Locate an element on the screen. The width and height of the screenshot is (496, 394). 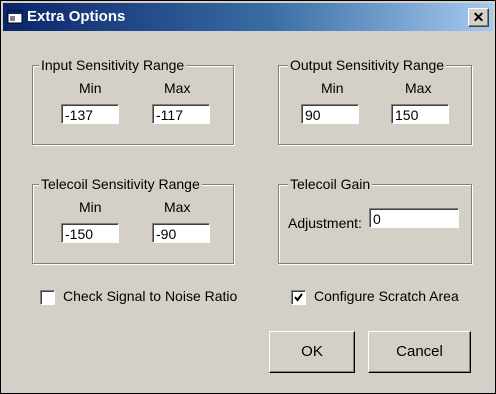
scratch-area-label: Configure Scratch Area is located at coordinates (386, 296).